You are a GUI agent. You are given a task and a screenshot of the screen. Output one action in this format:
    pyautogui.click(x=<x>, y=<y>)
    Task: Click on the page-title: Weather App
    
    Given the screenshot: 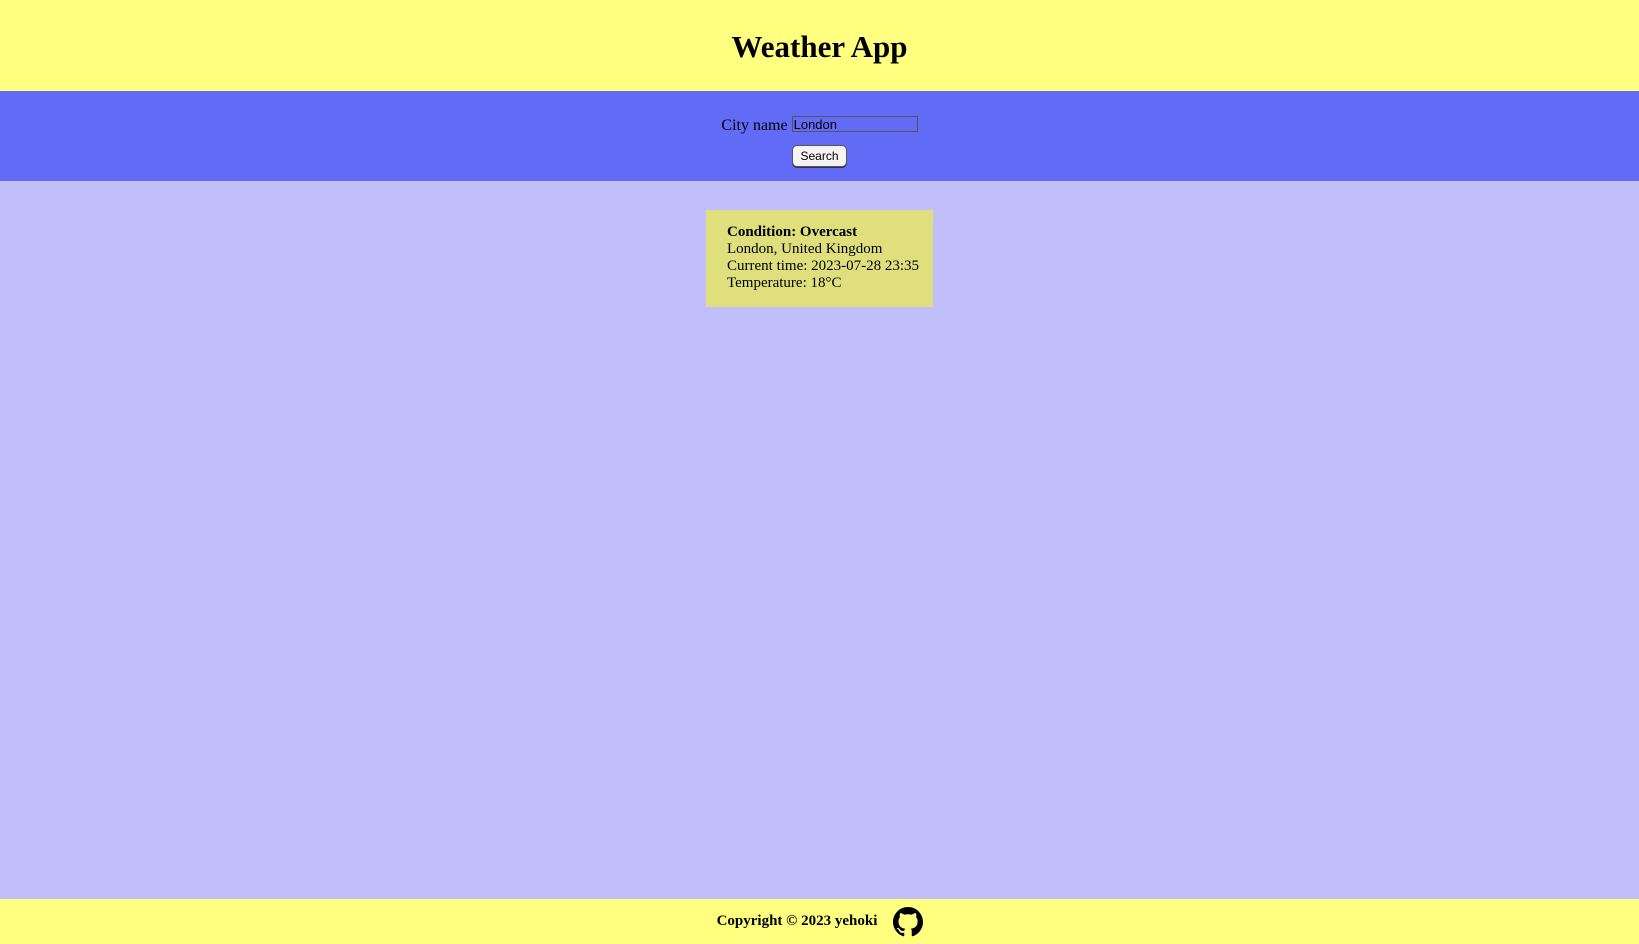 What is the action you would take?
    pyautogui.click(x=819, y=46)
    